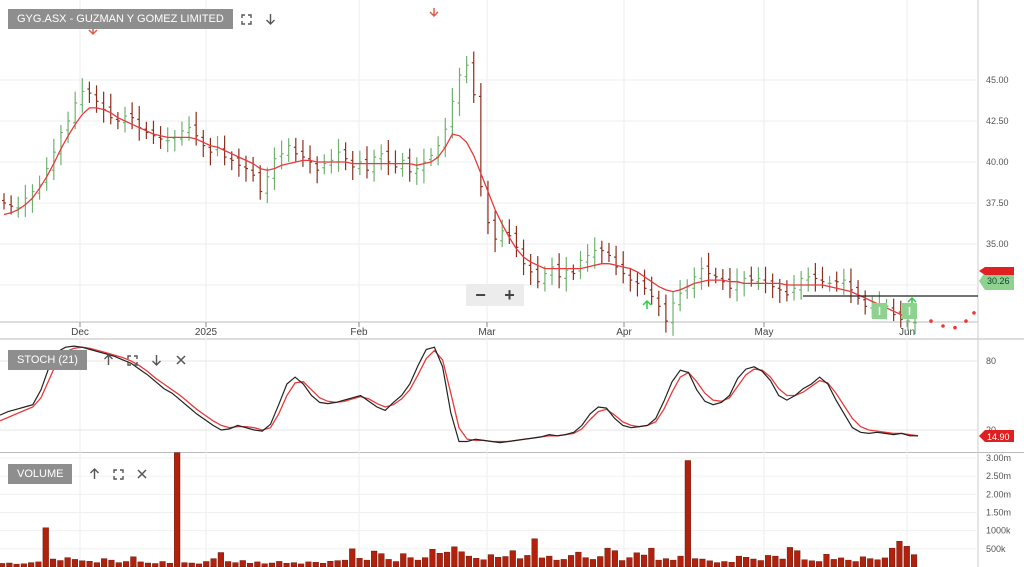 The image size is (1024, 567). I want to click on volume-y-tick-label: 1.50m, so click(998, 513).